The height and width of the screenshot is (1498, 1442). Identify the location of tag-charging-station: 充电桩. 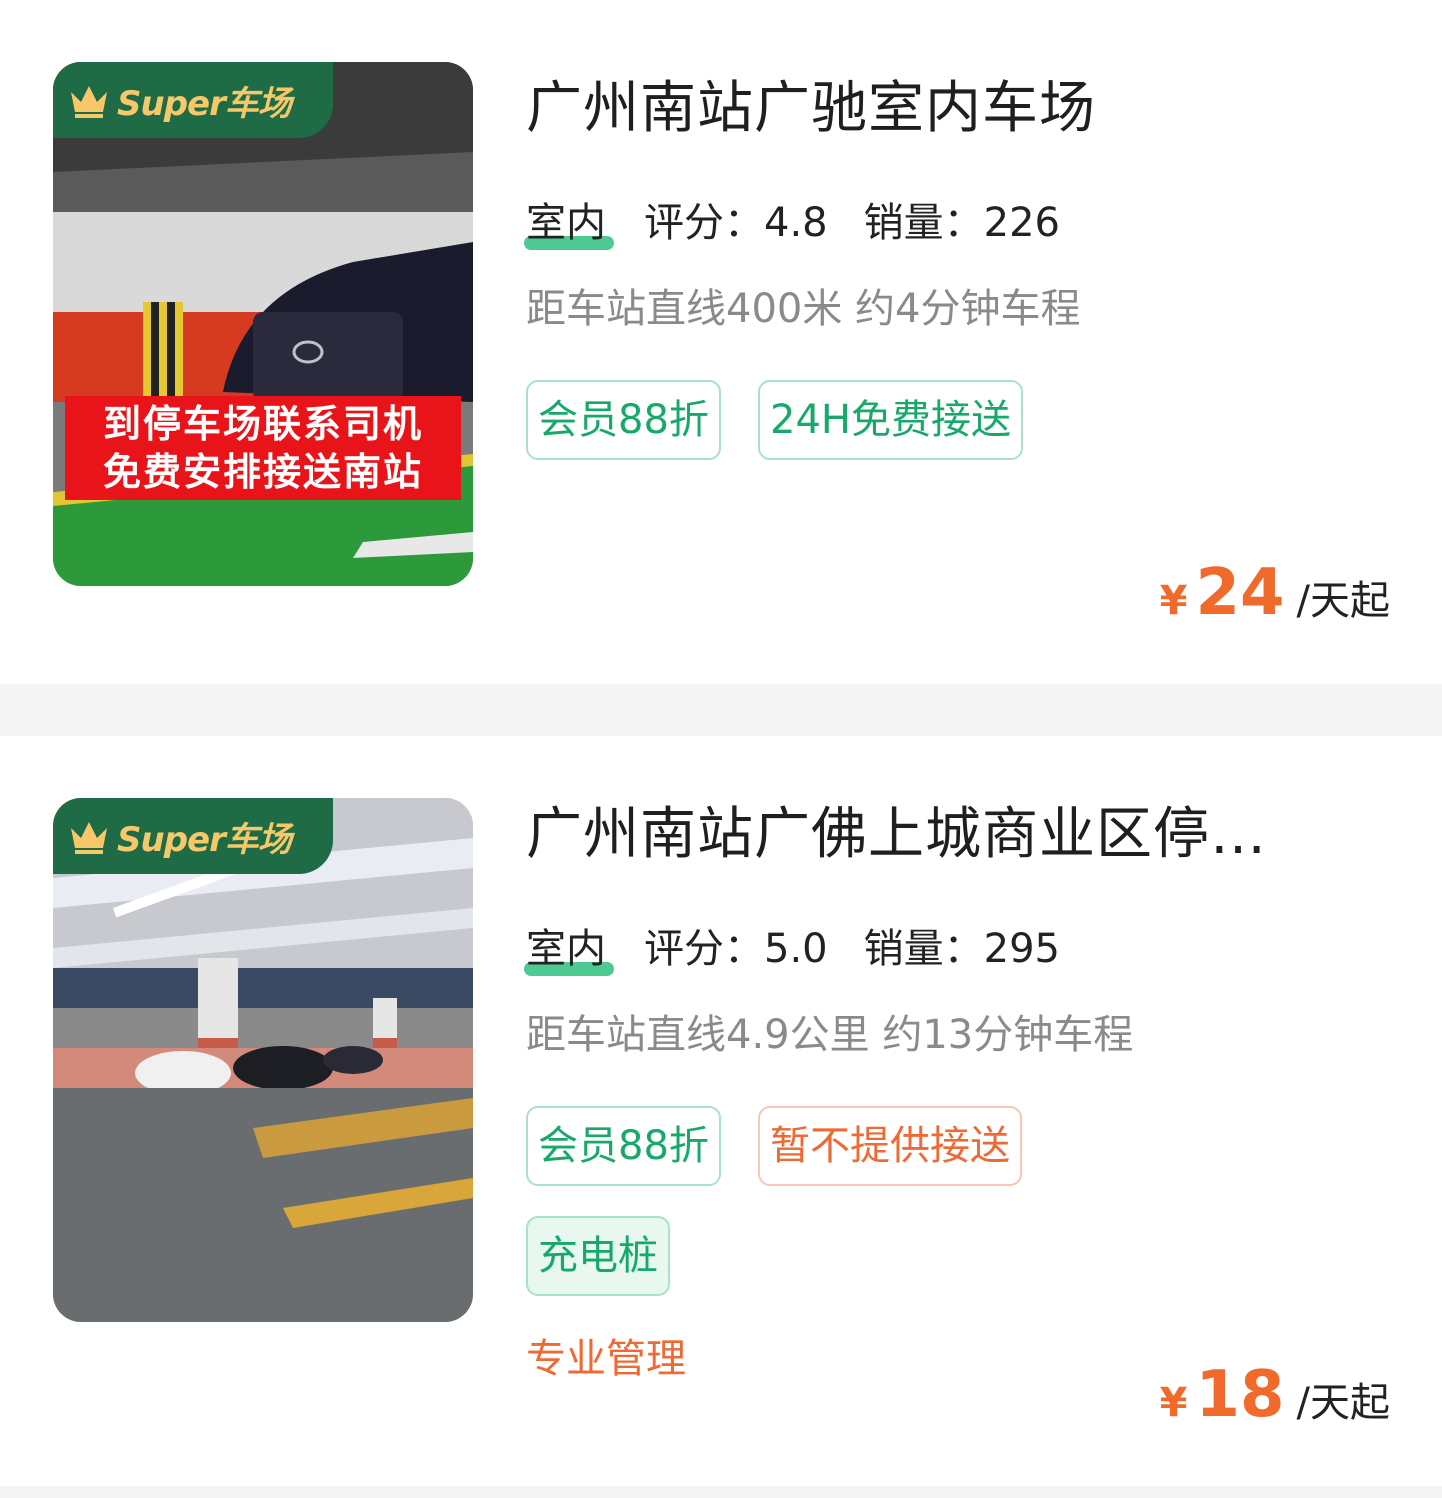
(598, 1256).